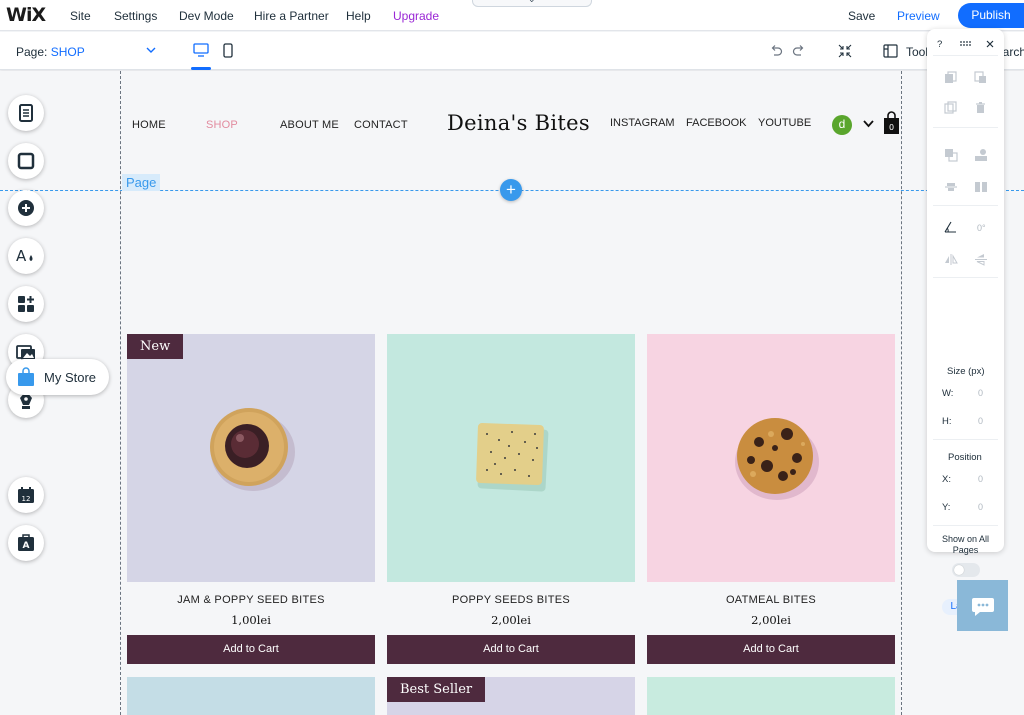 Image resolution: width=1024 pixels, height=715 pixels. I want to click on menu-settings: Settings, so click(135, 16).